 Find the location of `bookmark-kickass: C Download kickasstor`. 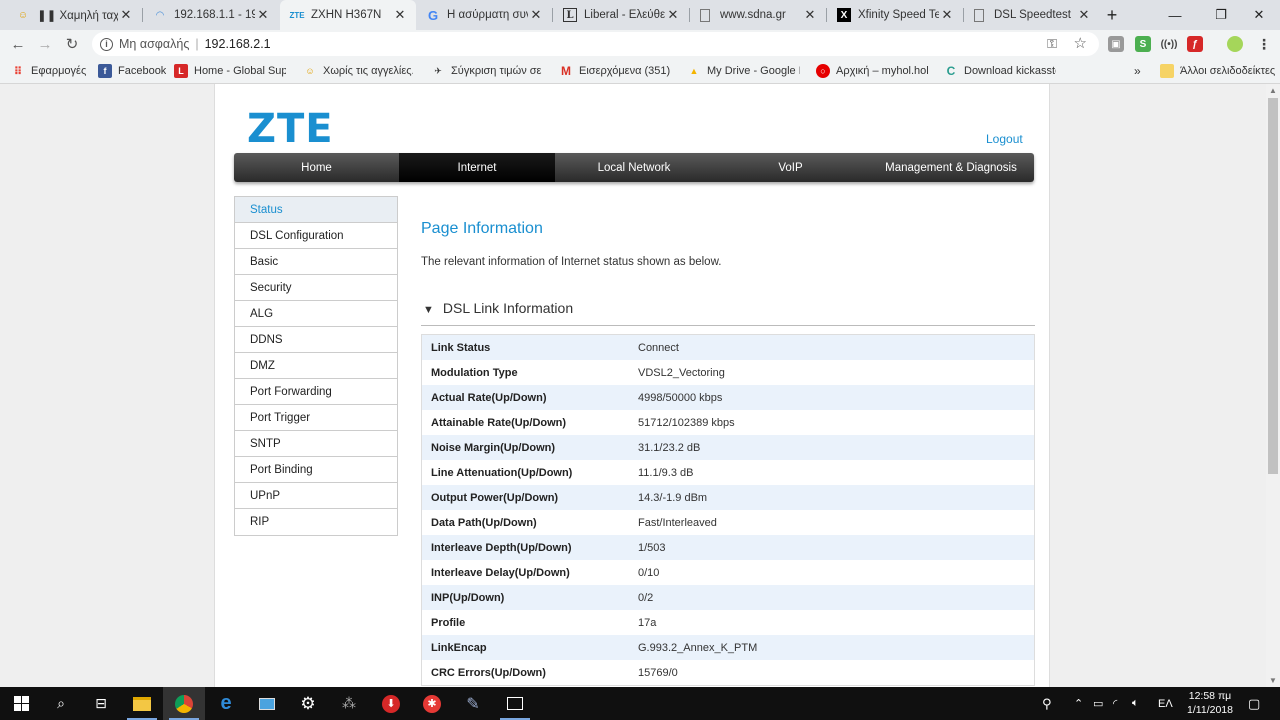

bookmark-kickass: C Download kickasstor is located at coordinates (1000, 71).